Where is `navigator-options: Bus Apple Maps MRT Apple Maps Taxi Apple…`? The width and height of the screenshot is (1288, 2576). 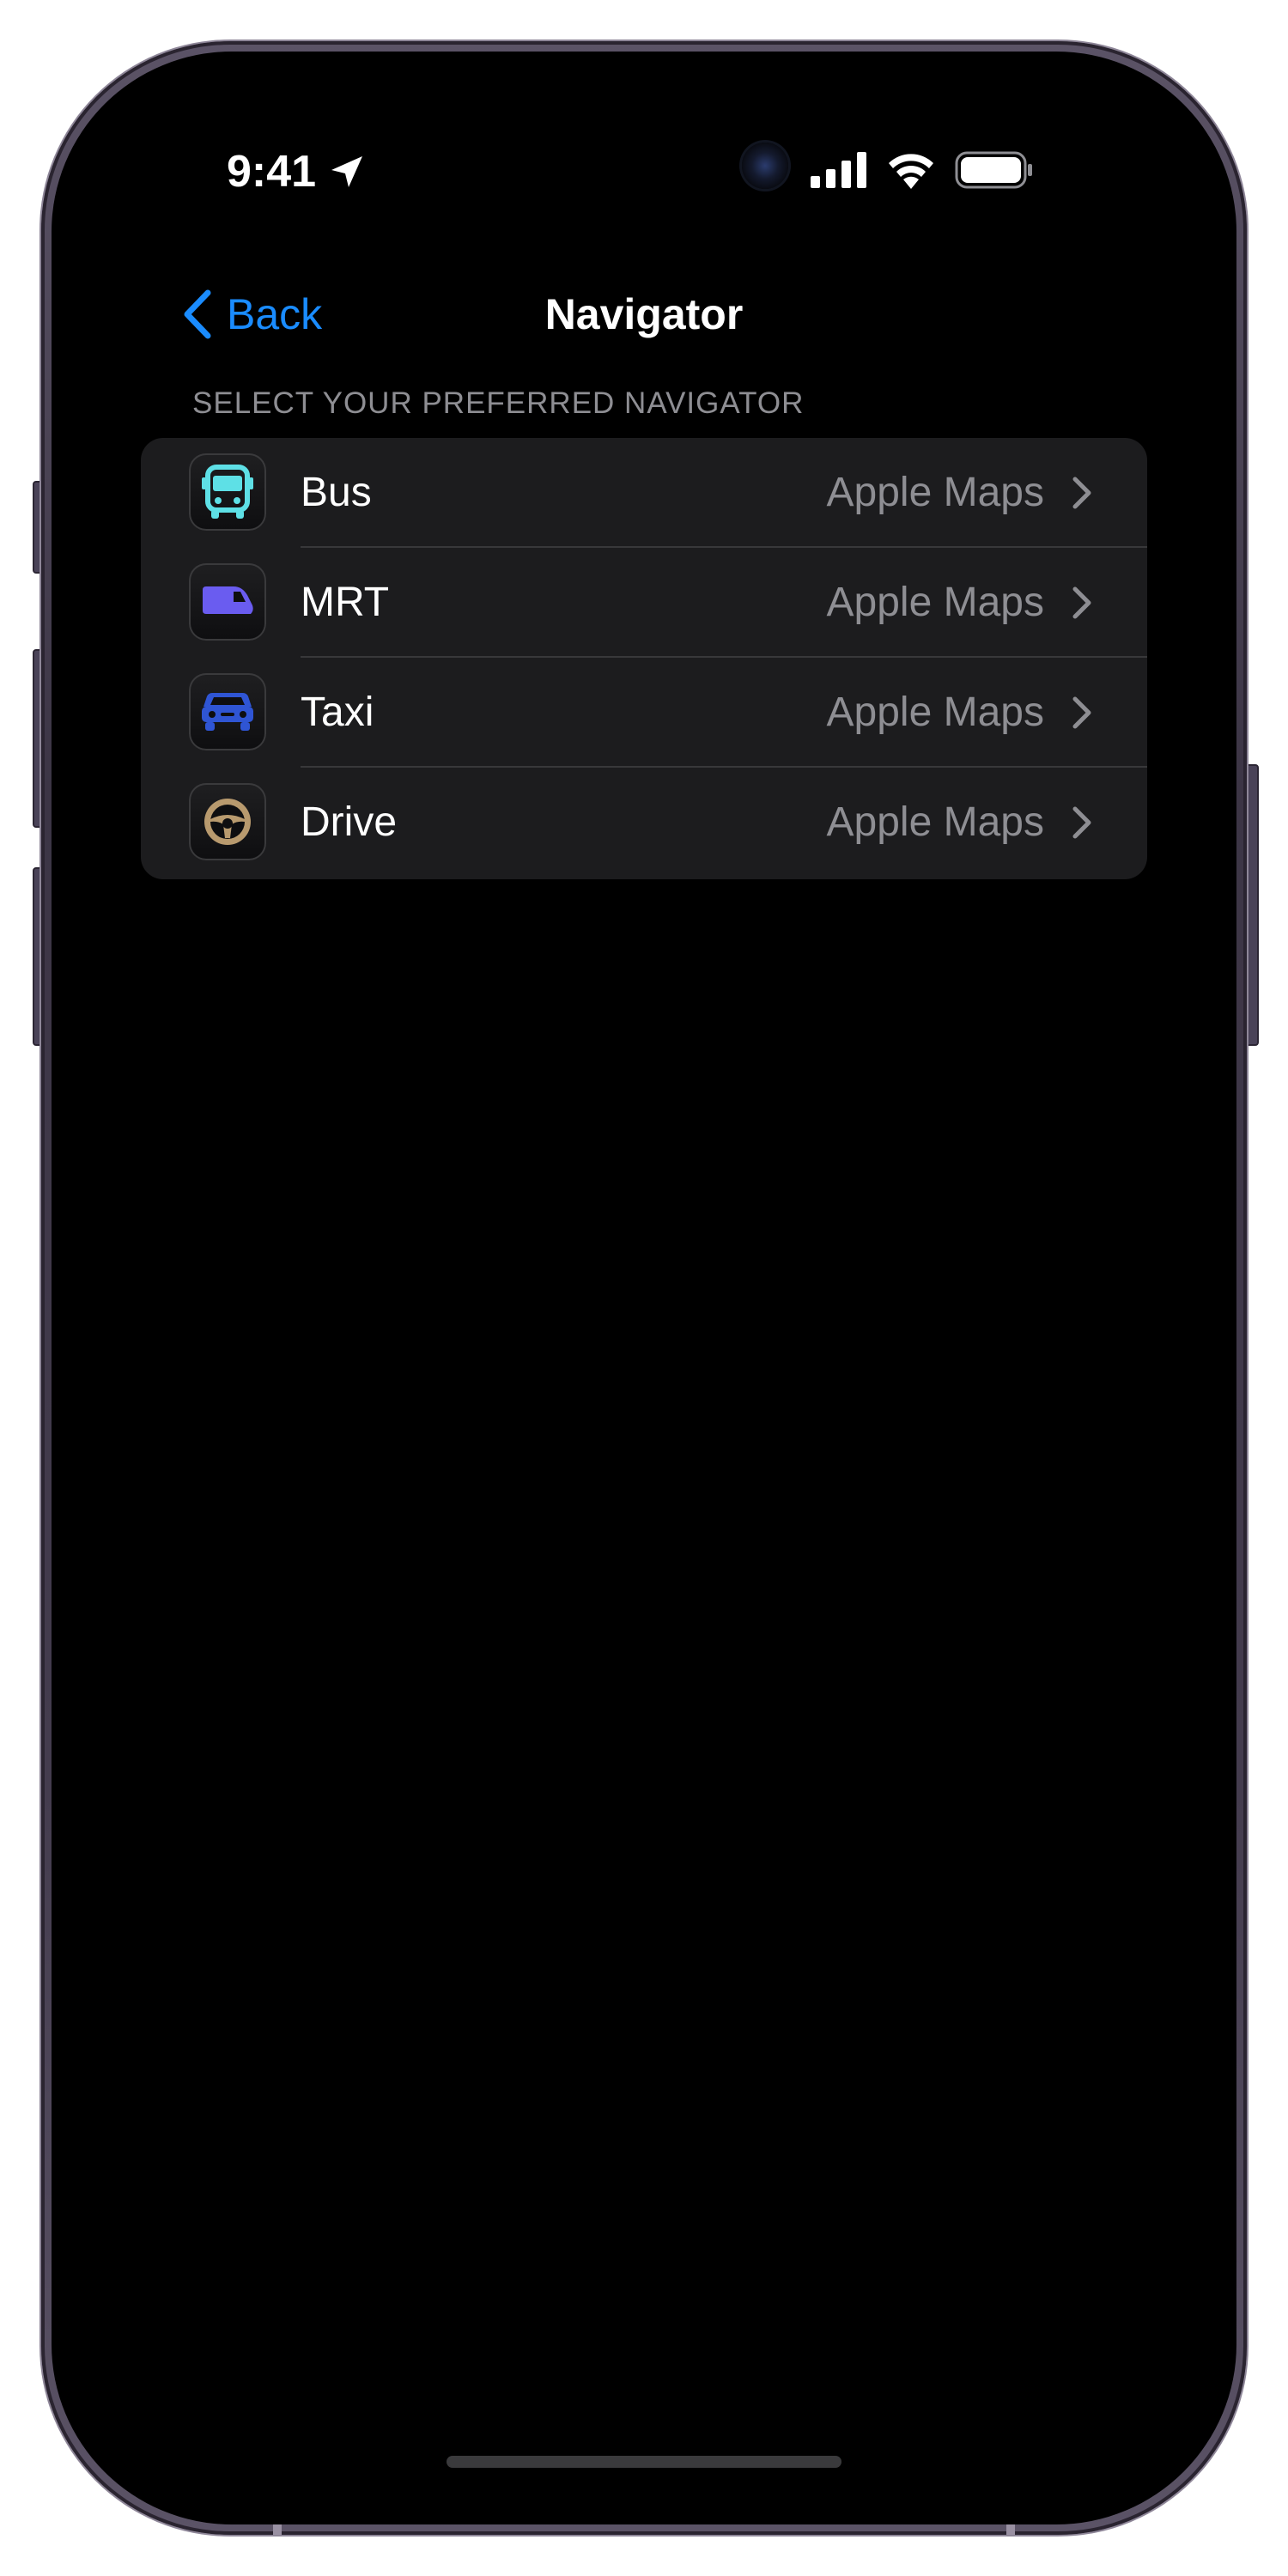
navigator-options: Bus Apple Maps MRT Apple Maps Taxi Apple… is located at coordinates (644, 658).